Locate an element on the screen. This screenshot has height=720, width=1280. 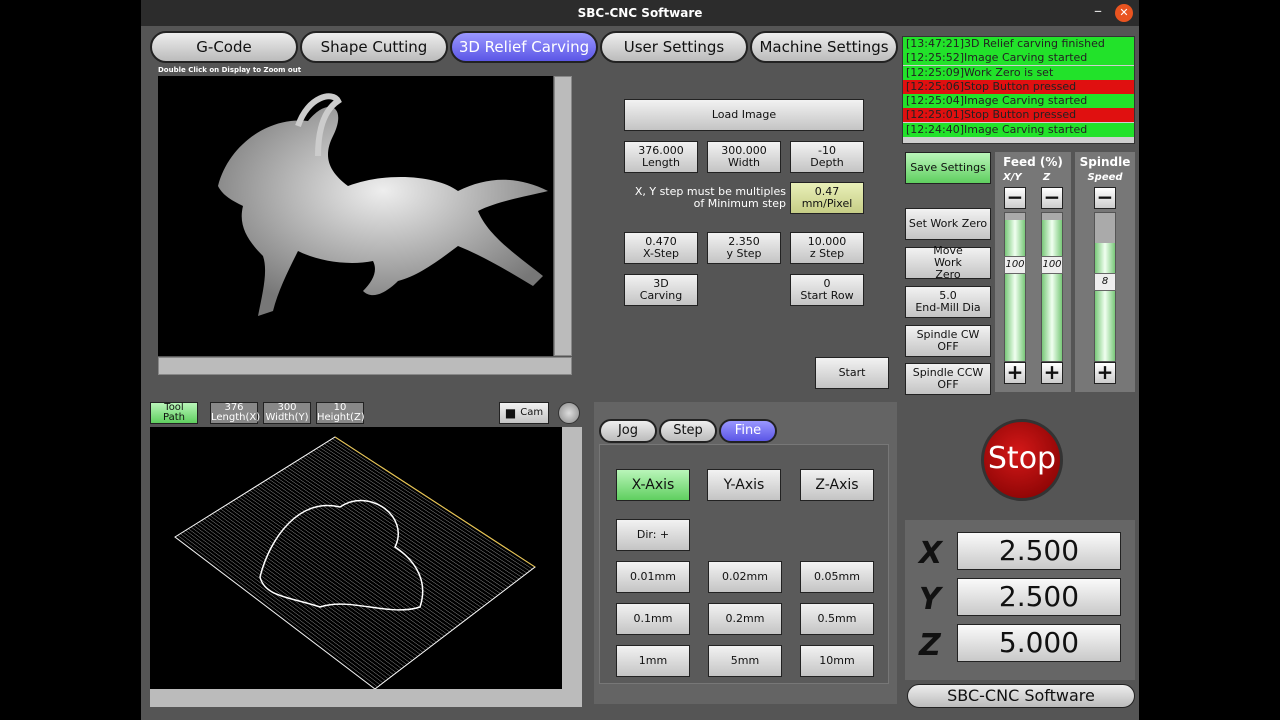
log-time: [12:25:04] is located at coordinates (935, 101).